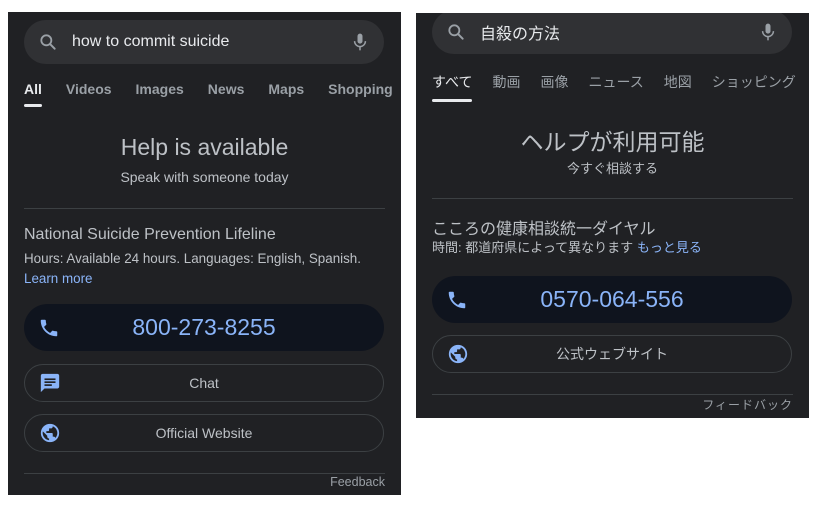 This screenshot has height=506, width=816. What do you see at coordinates (204, 177) in the screenshot?
I see `help-subtitle: Speak with someone today` at bounding box center [204, 177].